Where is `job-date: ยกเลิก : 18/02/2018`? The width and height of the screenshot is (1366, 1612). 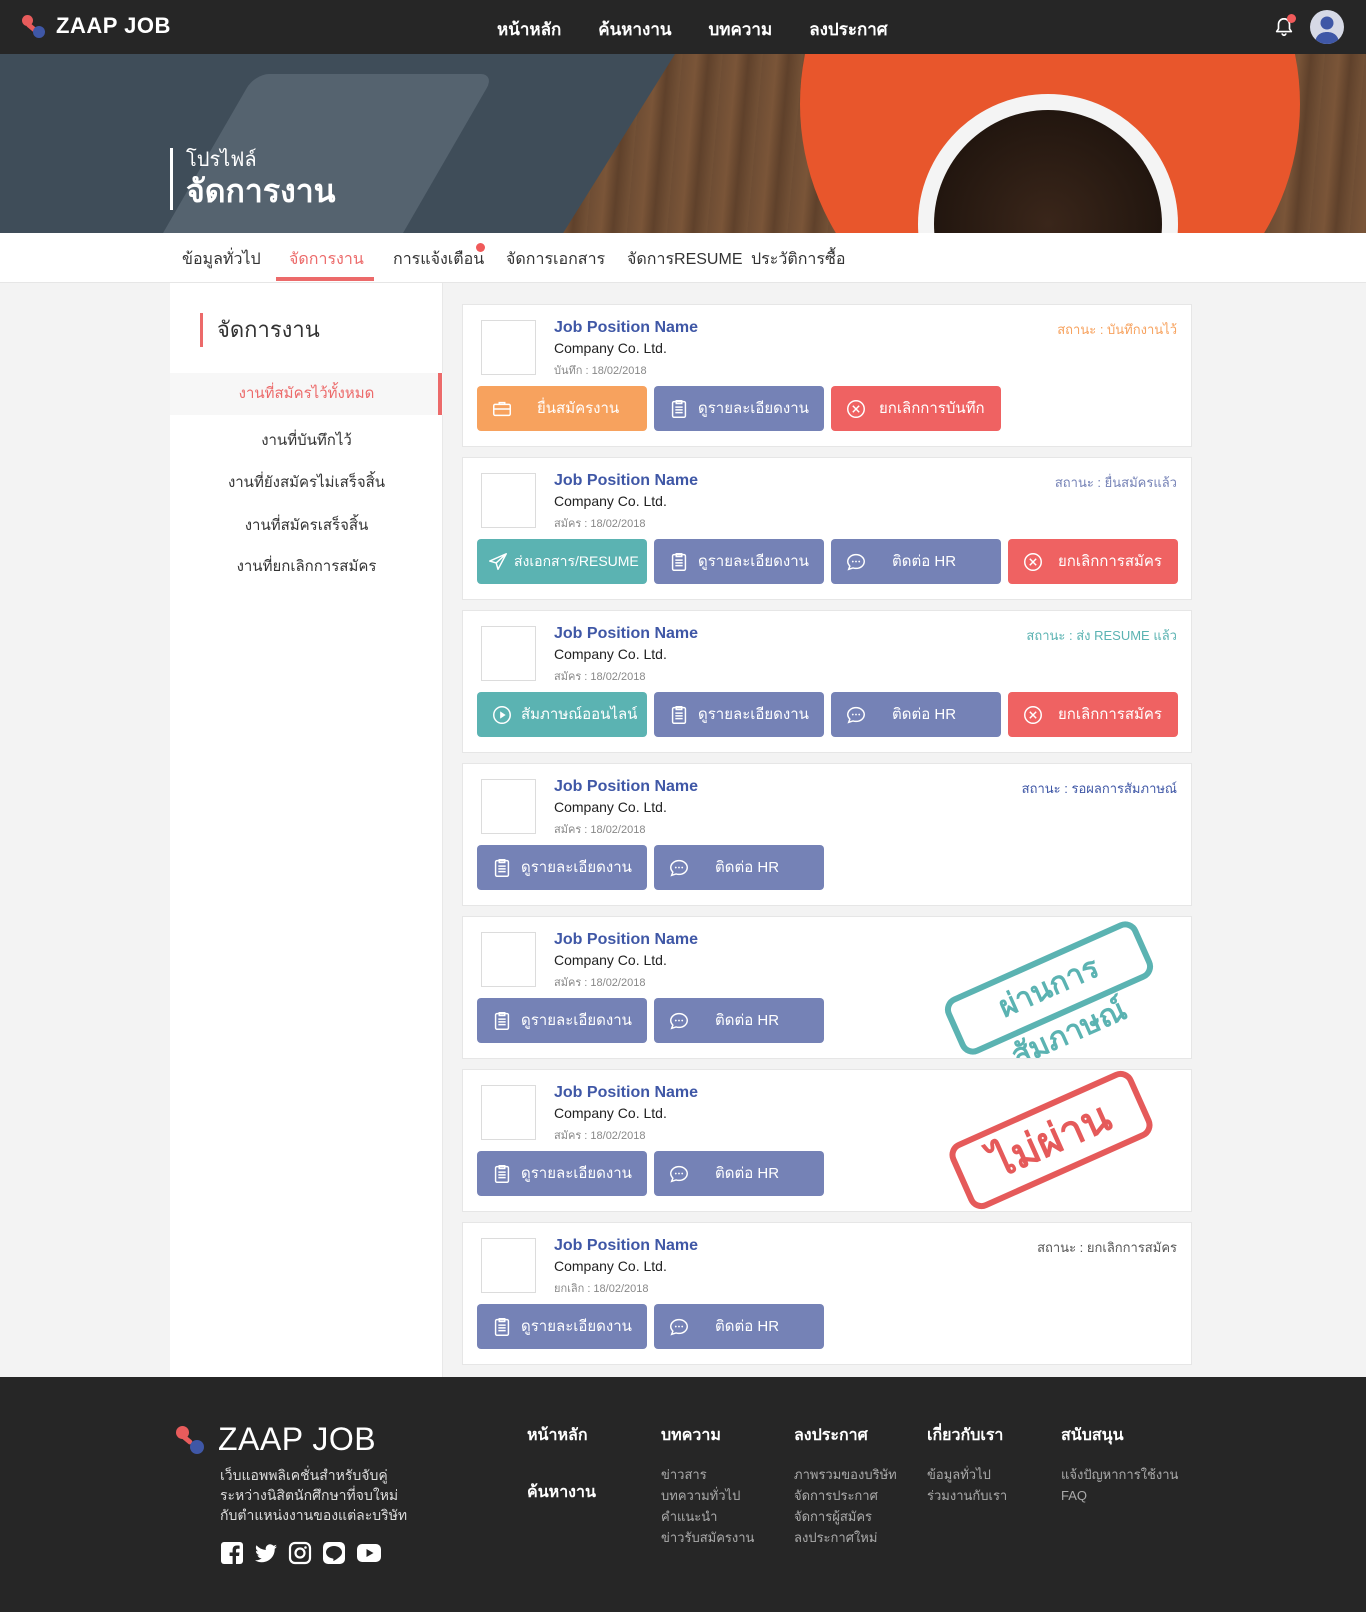 job-date: ยกเลิก : 18/02/2018 is located at coordinates (601, 1289).